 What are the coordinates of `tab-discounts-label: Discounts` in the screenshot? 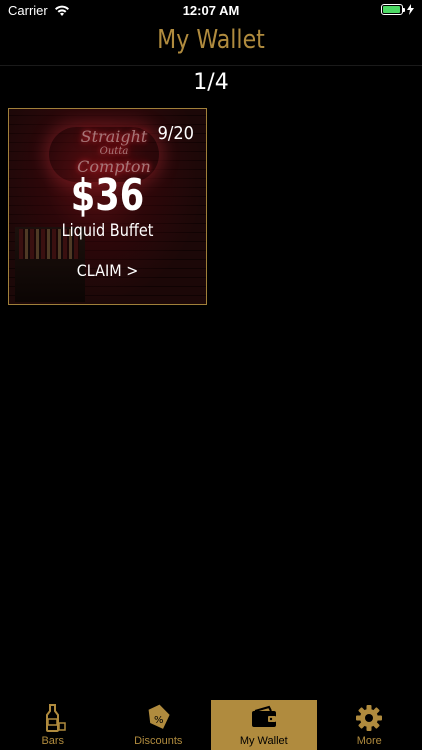 It's located at (158, 741).